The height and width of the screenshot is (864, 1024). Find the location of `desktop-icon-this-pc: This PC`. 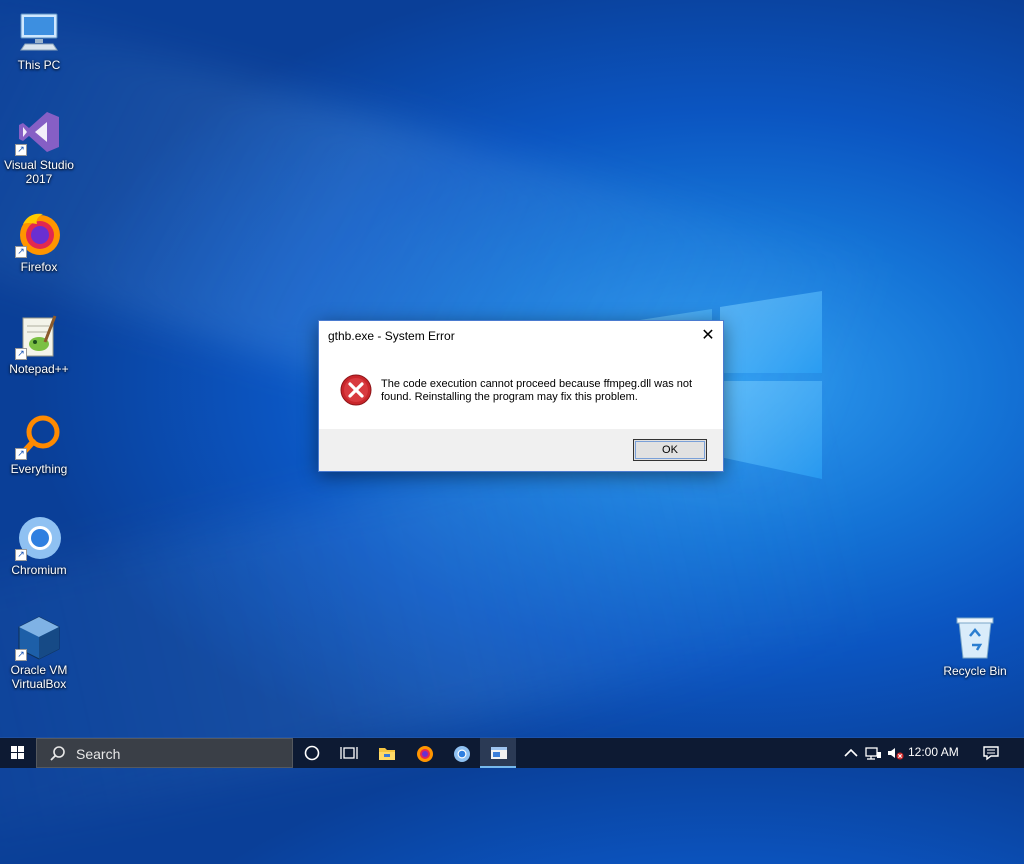

desktop-icon-this-pc: This PC is located at coordinates (39, 40).